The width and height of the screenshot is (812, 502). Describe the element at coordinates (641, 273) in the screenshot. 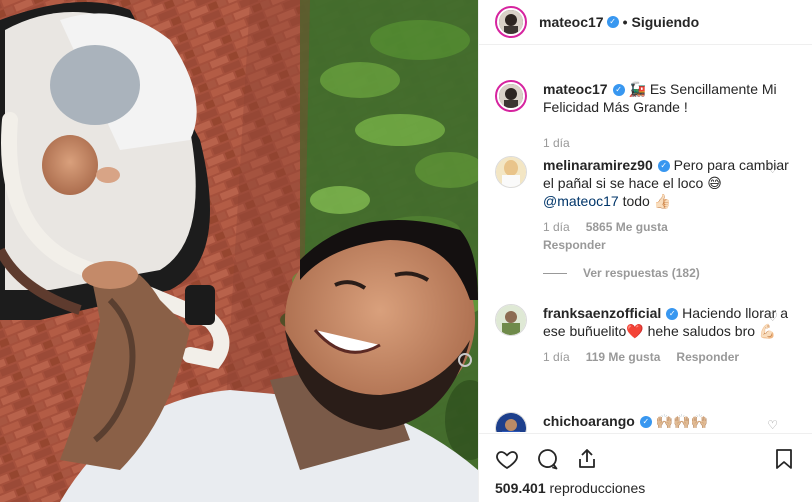

I see `view-replies-label: Ver respuestas (182)` at that location.